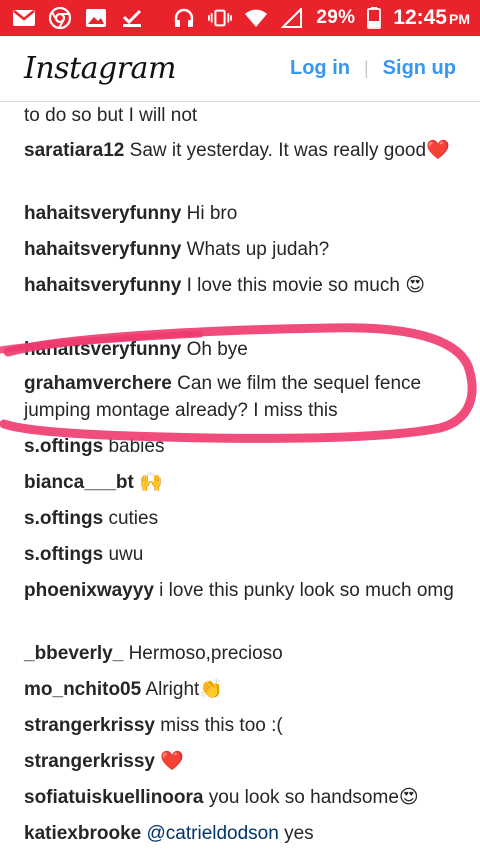 The image size is (480, 854). I want to click on comment-text: I love this movie so much 😍, so click(305, 285).